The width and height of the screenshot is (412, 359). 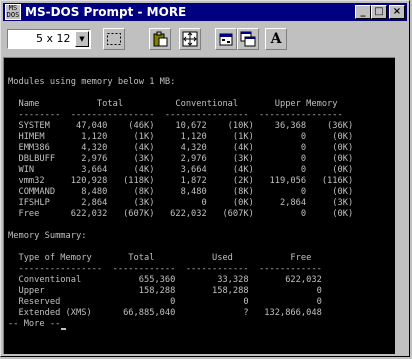 What do you see at coordinates (205, 12) in the screenshot?
I see `title-bar: MS DOS MS-DOS Prompt - MORE _ □ ×` at bounding box center [205, 12].